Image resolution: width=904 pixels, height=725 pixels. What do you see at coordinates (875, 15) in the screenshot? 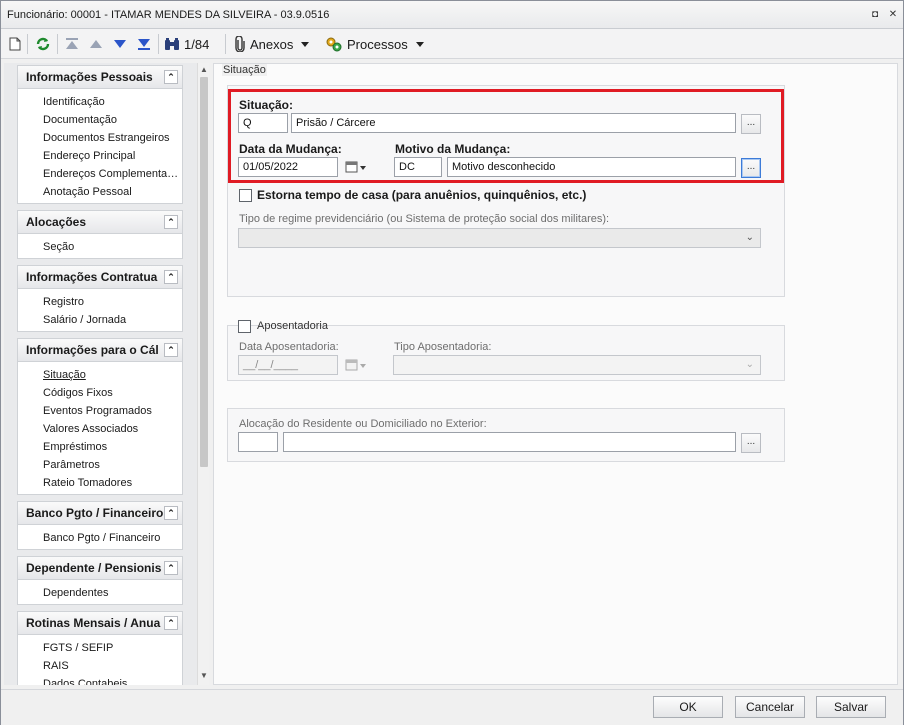
I see `restore-button: ◘` at bounding box center [875, 15].